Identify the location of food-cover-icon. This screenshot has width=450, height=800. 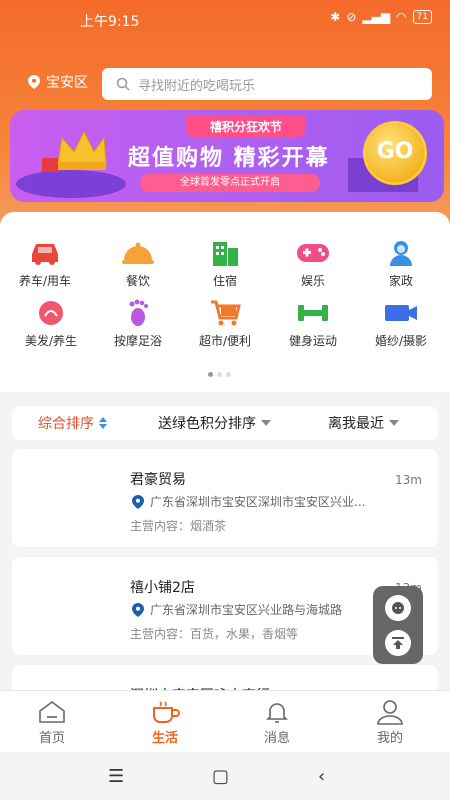
(138, 253).